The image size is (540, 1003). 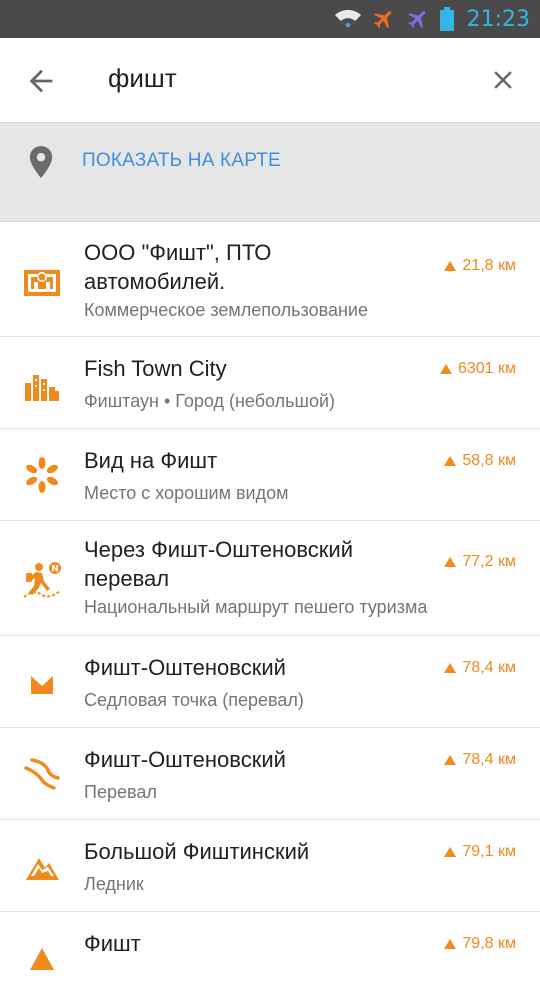 What do you see at coordinates (42, 283) in the screenshot?
I see `industrial-site-icon` at bounding box center [42, 283].